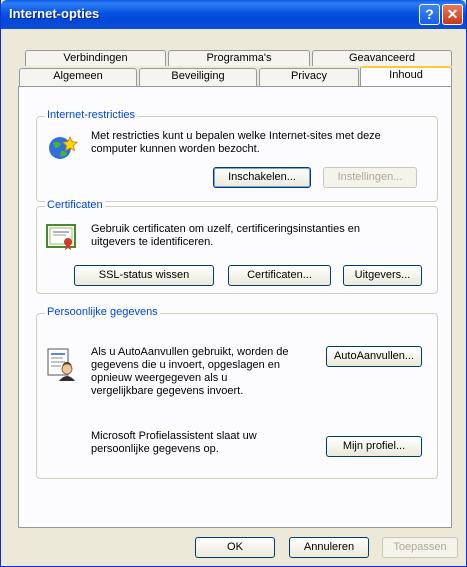 The width and height of the screenshot is (467, 567). Describe the element at coordinates (91, 115) in the screenshot. I see `restrictions-legend: Internet-restricties` at that location.